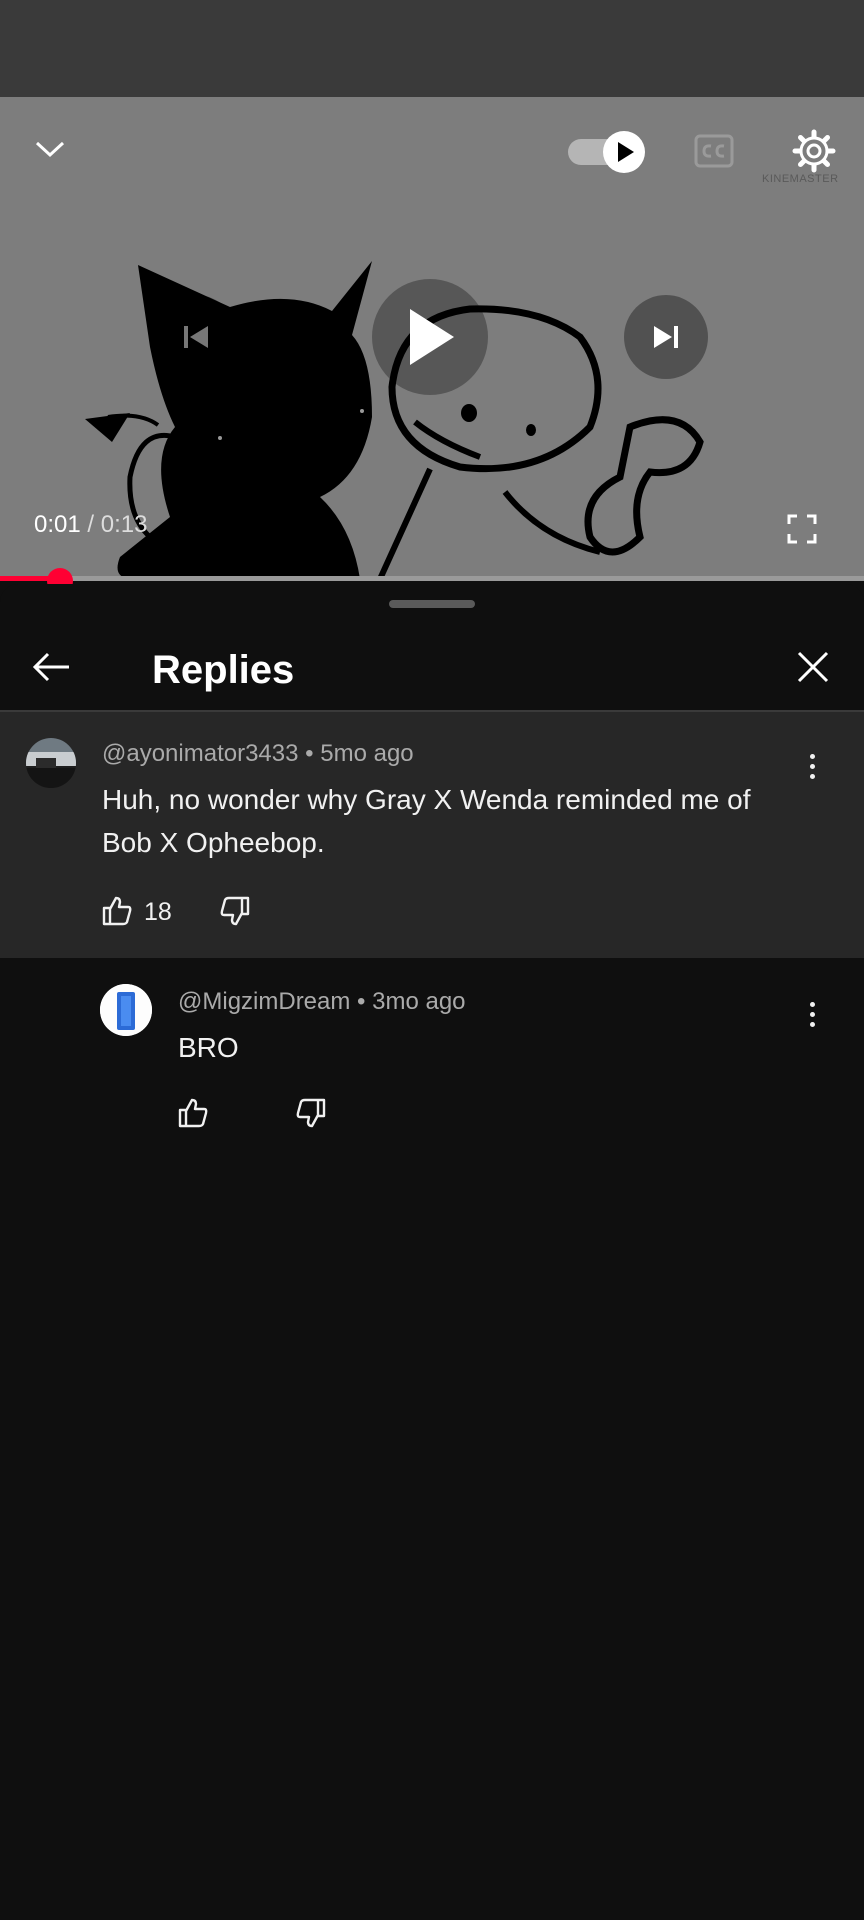 The width and height of the screenshot is (864, 1920). What do you see at coordinates (200, 753) in the screenshot?
I see `comment-author: @ayonimator3433` at bounding box center [200, 753].